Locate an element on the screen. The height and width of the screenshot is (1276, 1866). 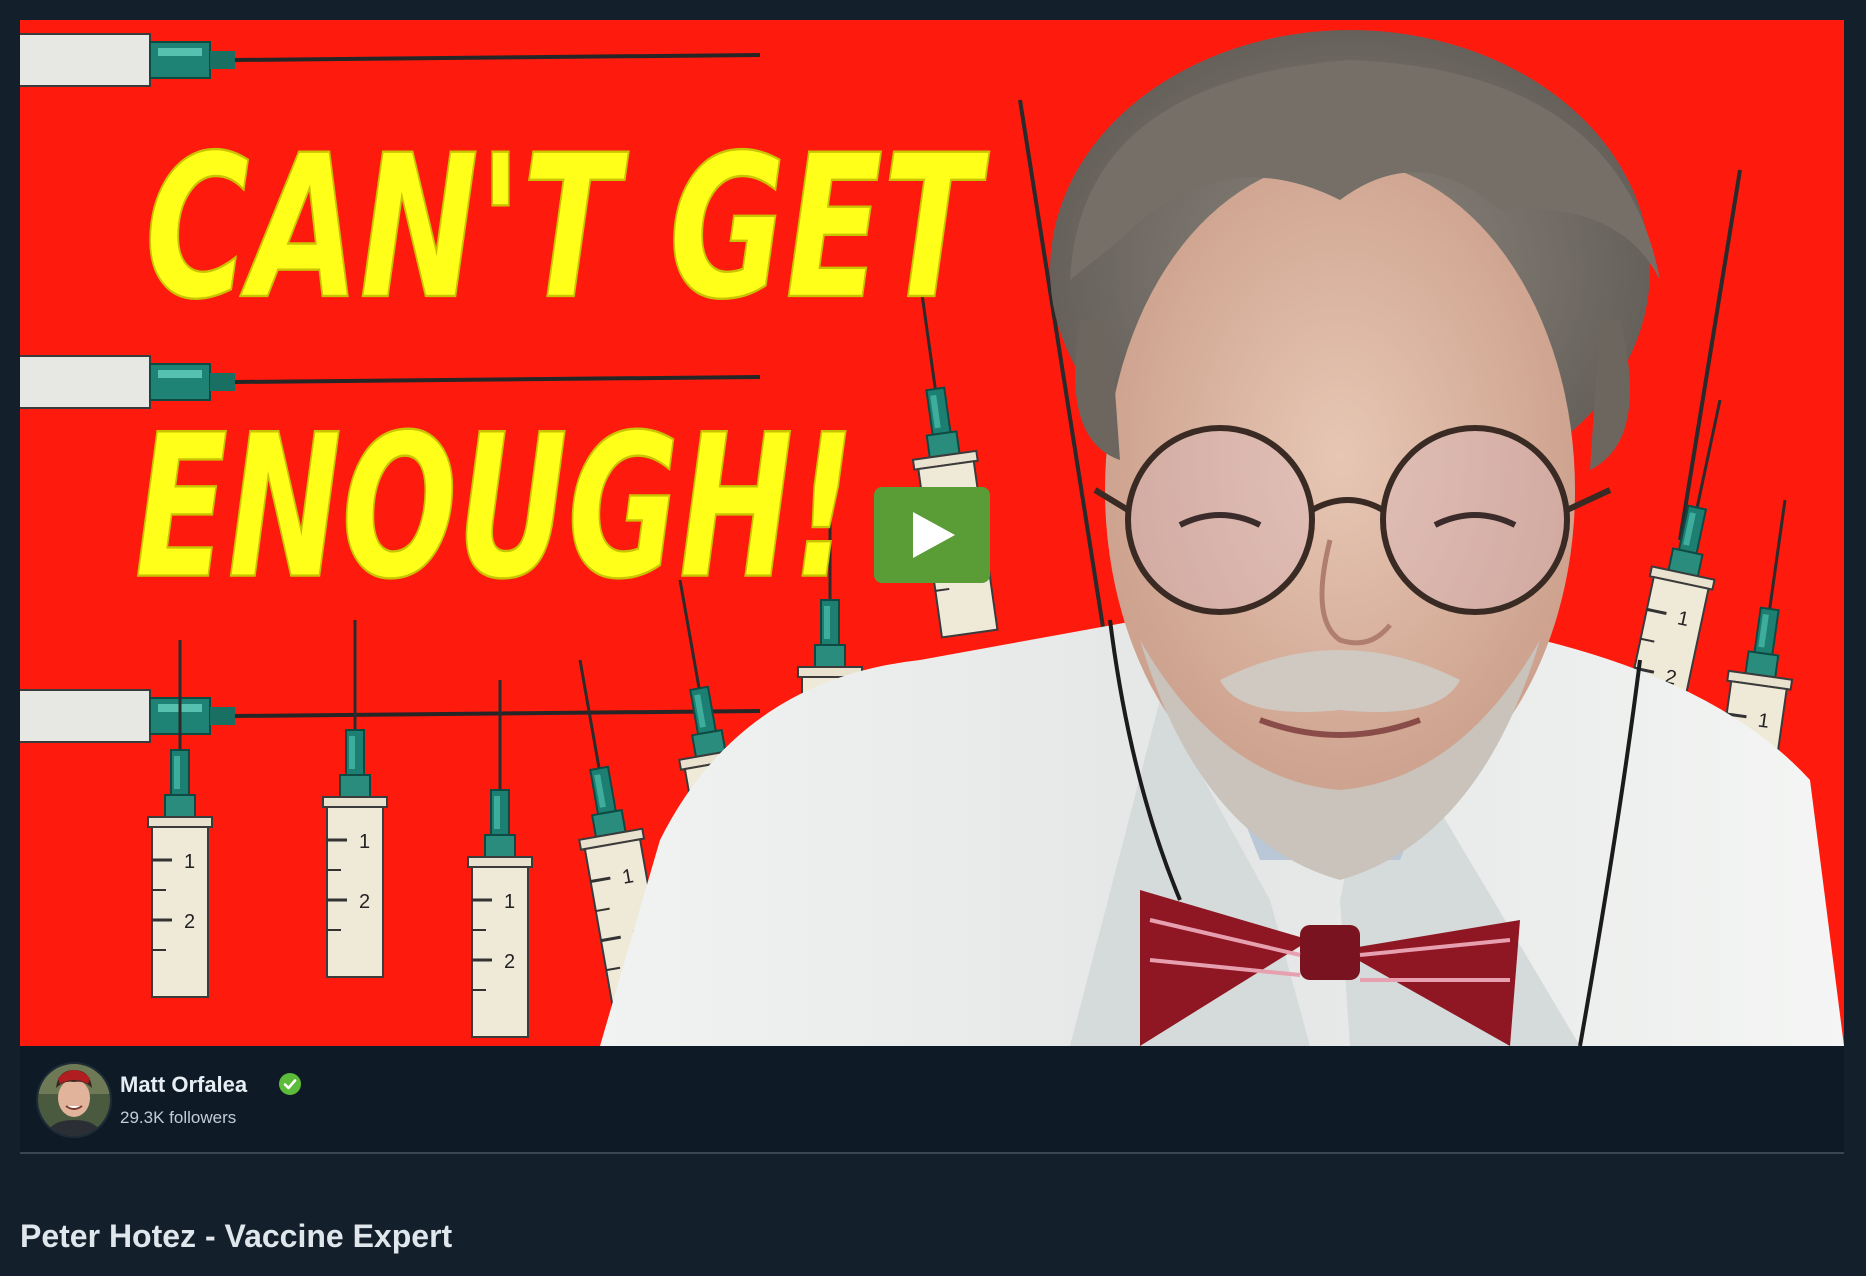
follower-count: 29.3K followers is located at coordinates (178, 1117).